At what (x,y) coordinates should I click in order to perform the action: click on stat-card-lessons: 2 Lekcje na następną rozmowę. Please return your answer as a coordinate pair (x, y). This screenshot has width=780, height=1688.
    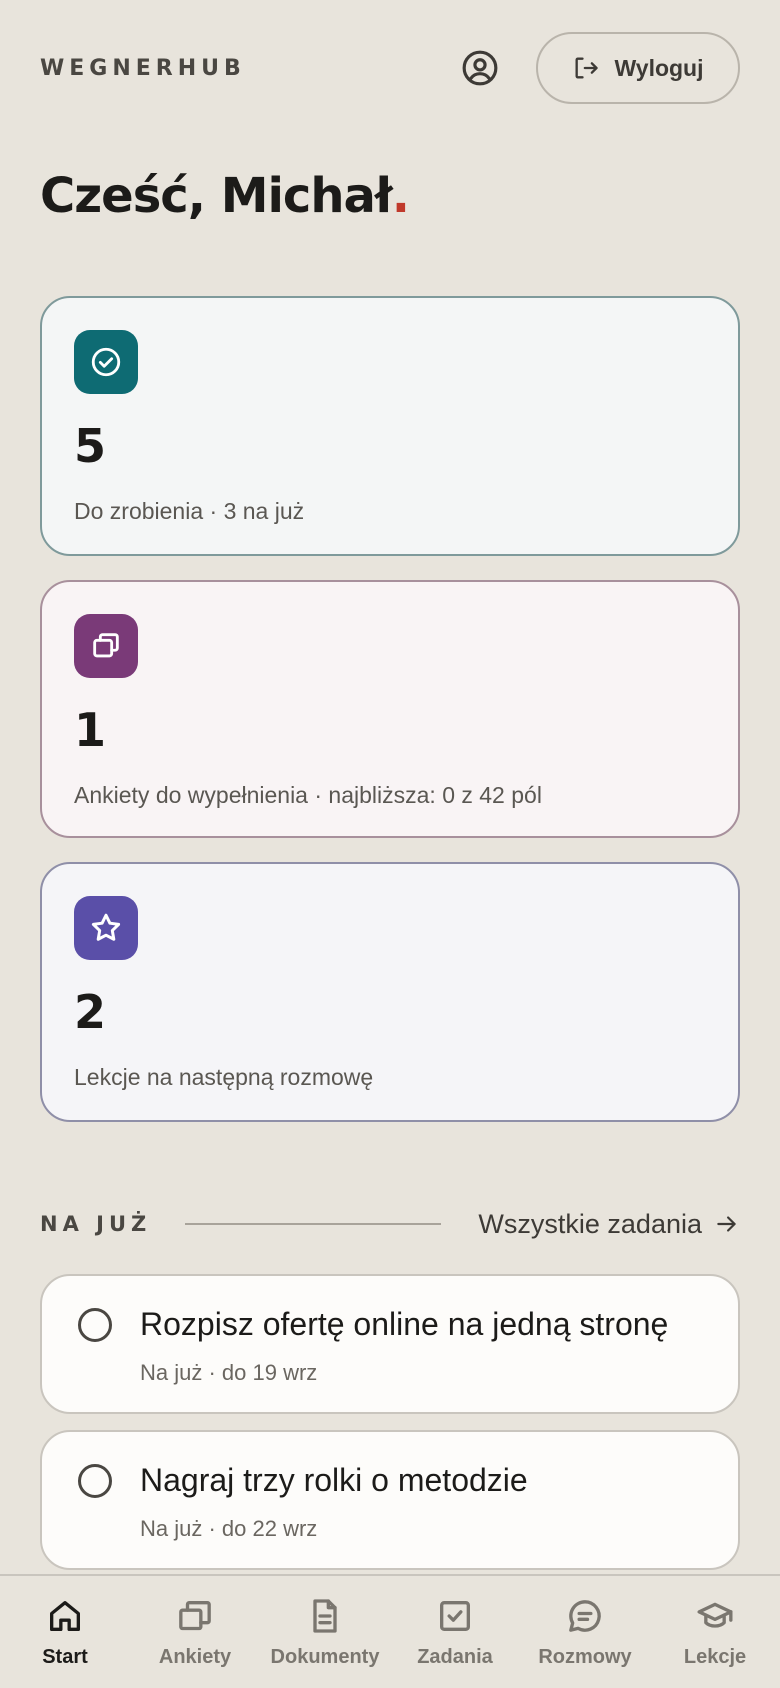
    Looking at the image, I should click on (390, 992).